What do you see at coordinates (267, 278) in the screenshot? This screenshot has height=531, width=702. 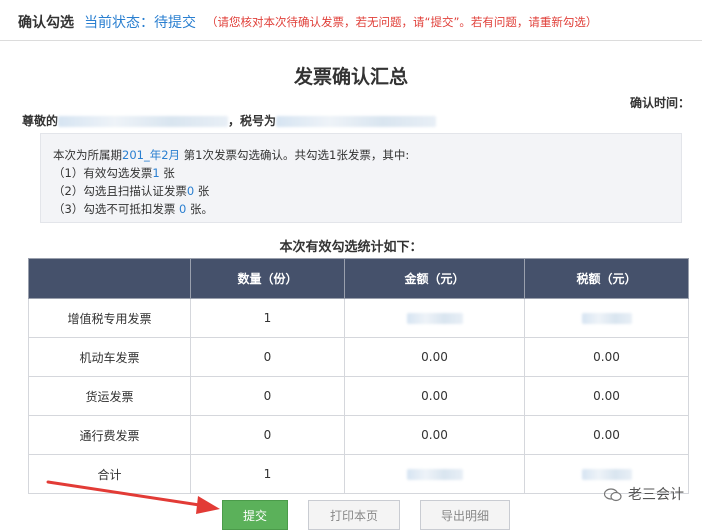 I see `header-count: 数量（份）` at bounding box center [267, 278].